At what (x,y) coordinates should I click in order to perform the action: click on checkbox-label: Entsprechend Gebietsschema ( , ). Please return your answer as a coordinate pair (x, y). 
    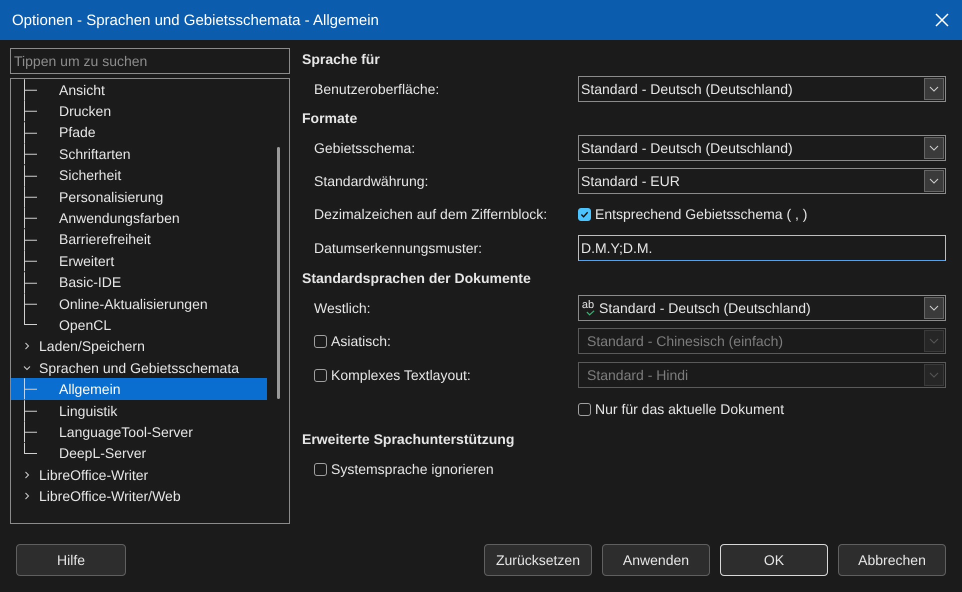
    Looking at the image, I should click on (701, 214).